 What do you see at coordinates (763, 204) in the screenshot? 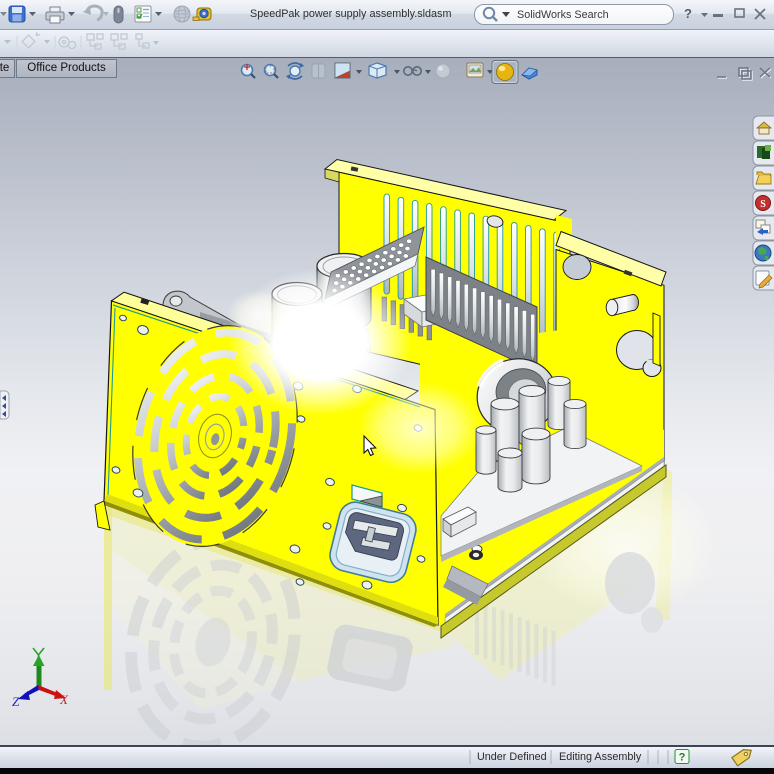
I see `svg-text: S` at bounding box center [763, 204].